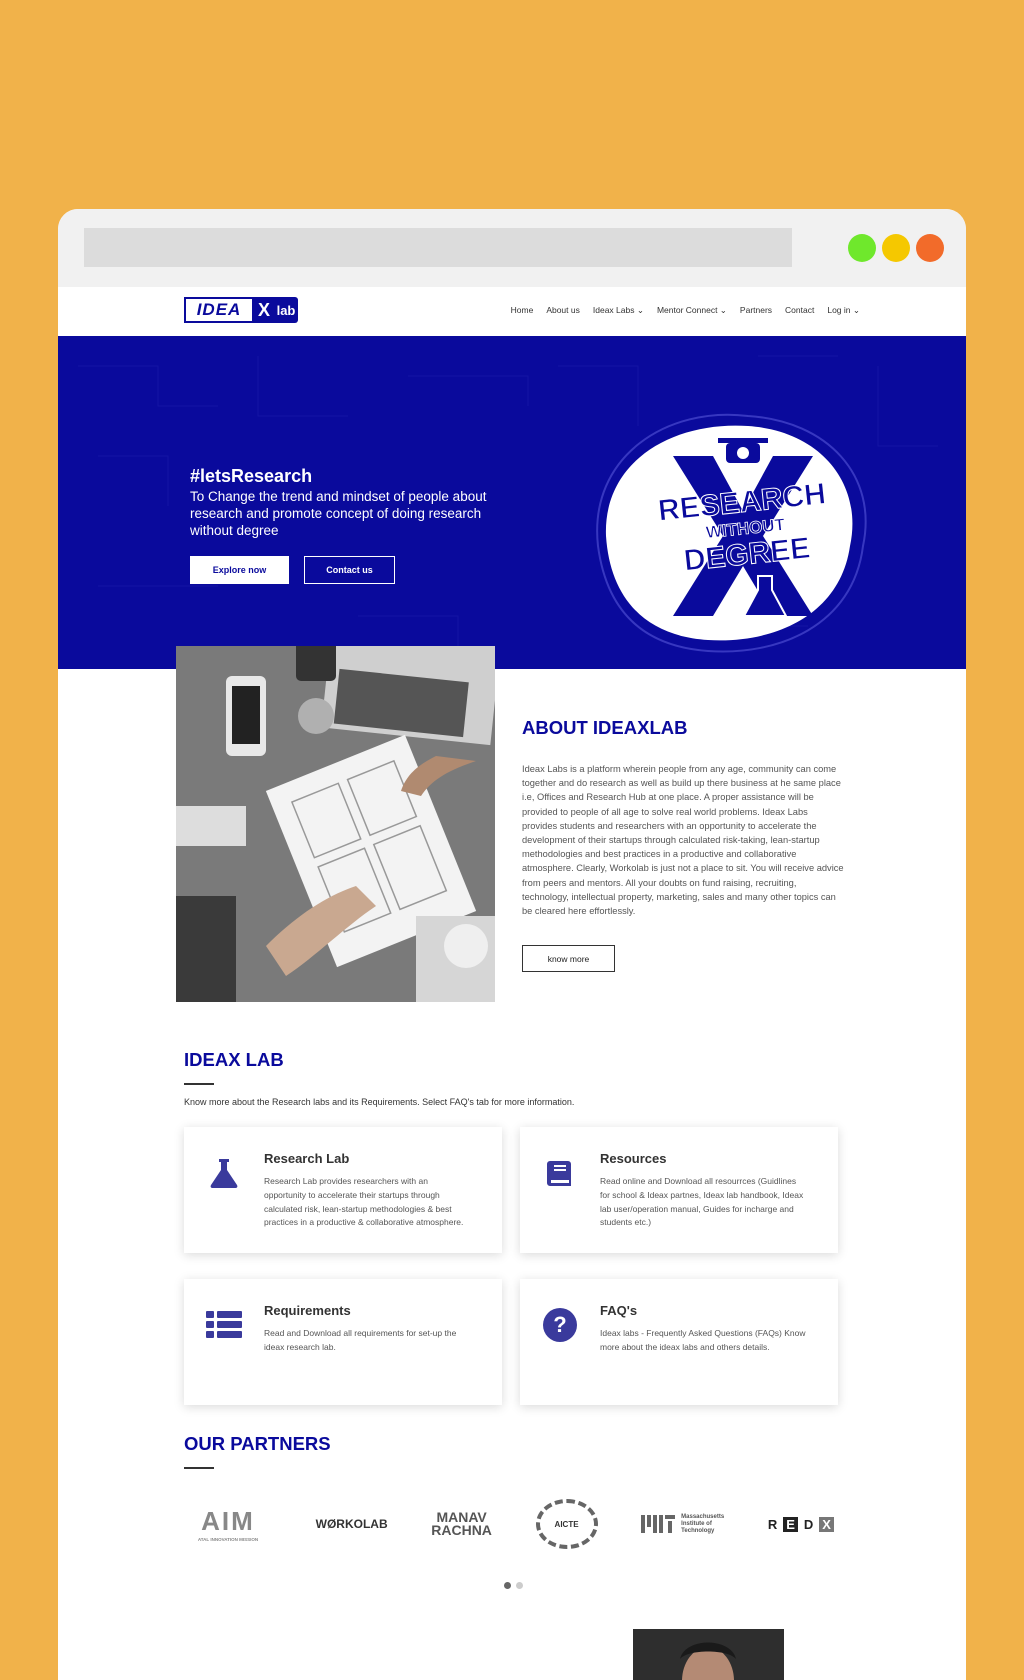  I want to click on carousel-dot, so click(519, 1585).